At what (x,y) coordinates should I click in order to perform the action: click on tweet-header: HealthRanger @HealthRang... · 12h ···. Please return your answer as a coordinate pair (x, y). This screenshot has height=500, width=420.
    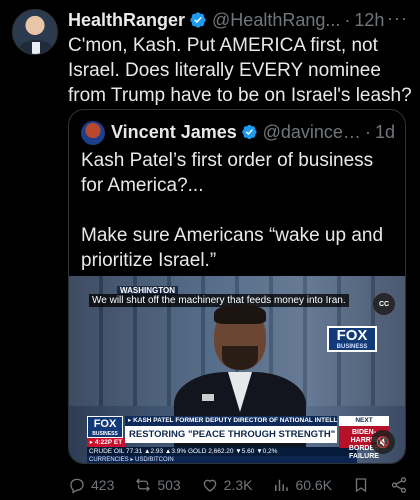
    Looking at the image, I should click on (238, 20).